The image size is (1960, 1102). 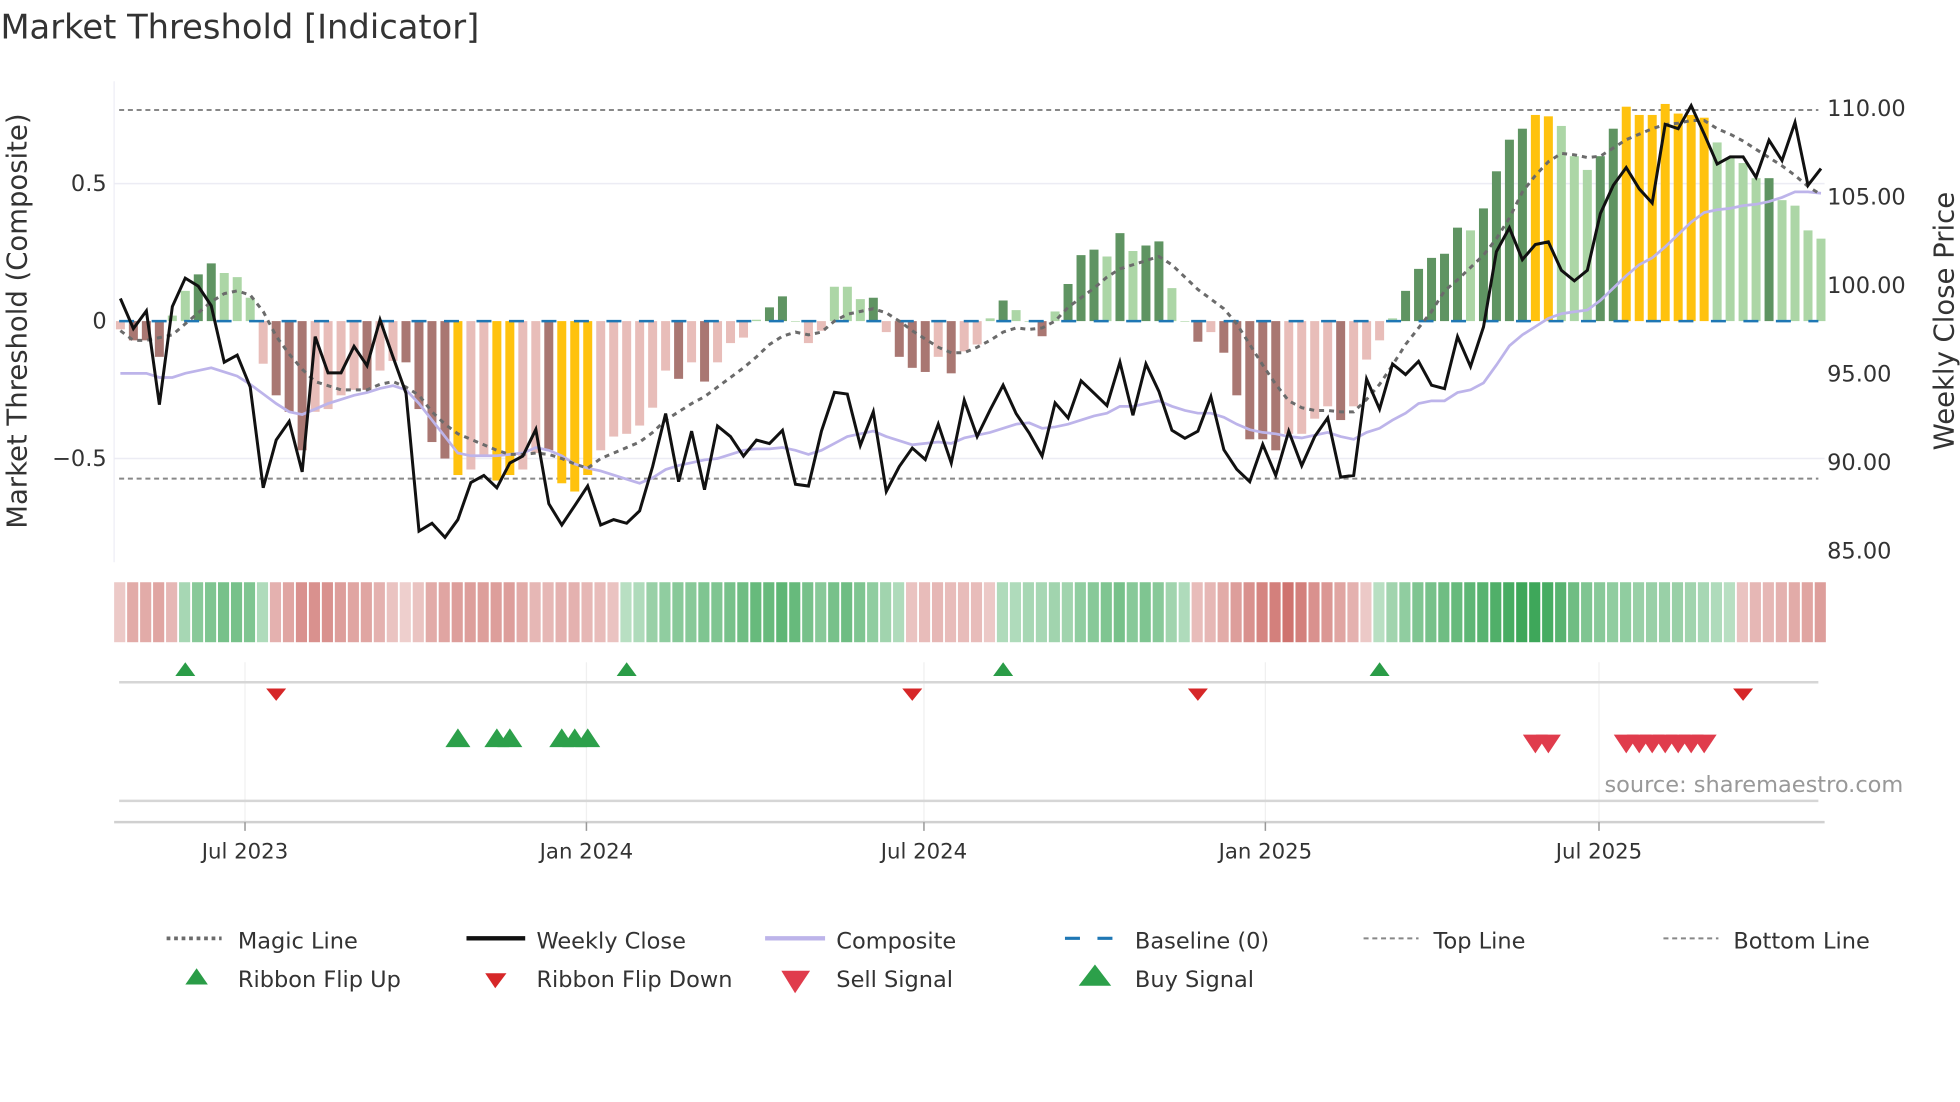 I want to click on right-tick-label: 90.00, so click(x=1859, y=463).